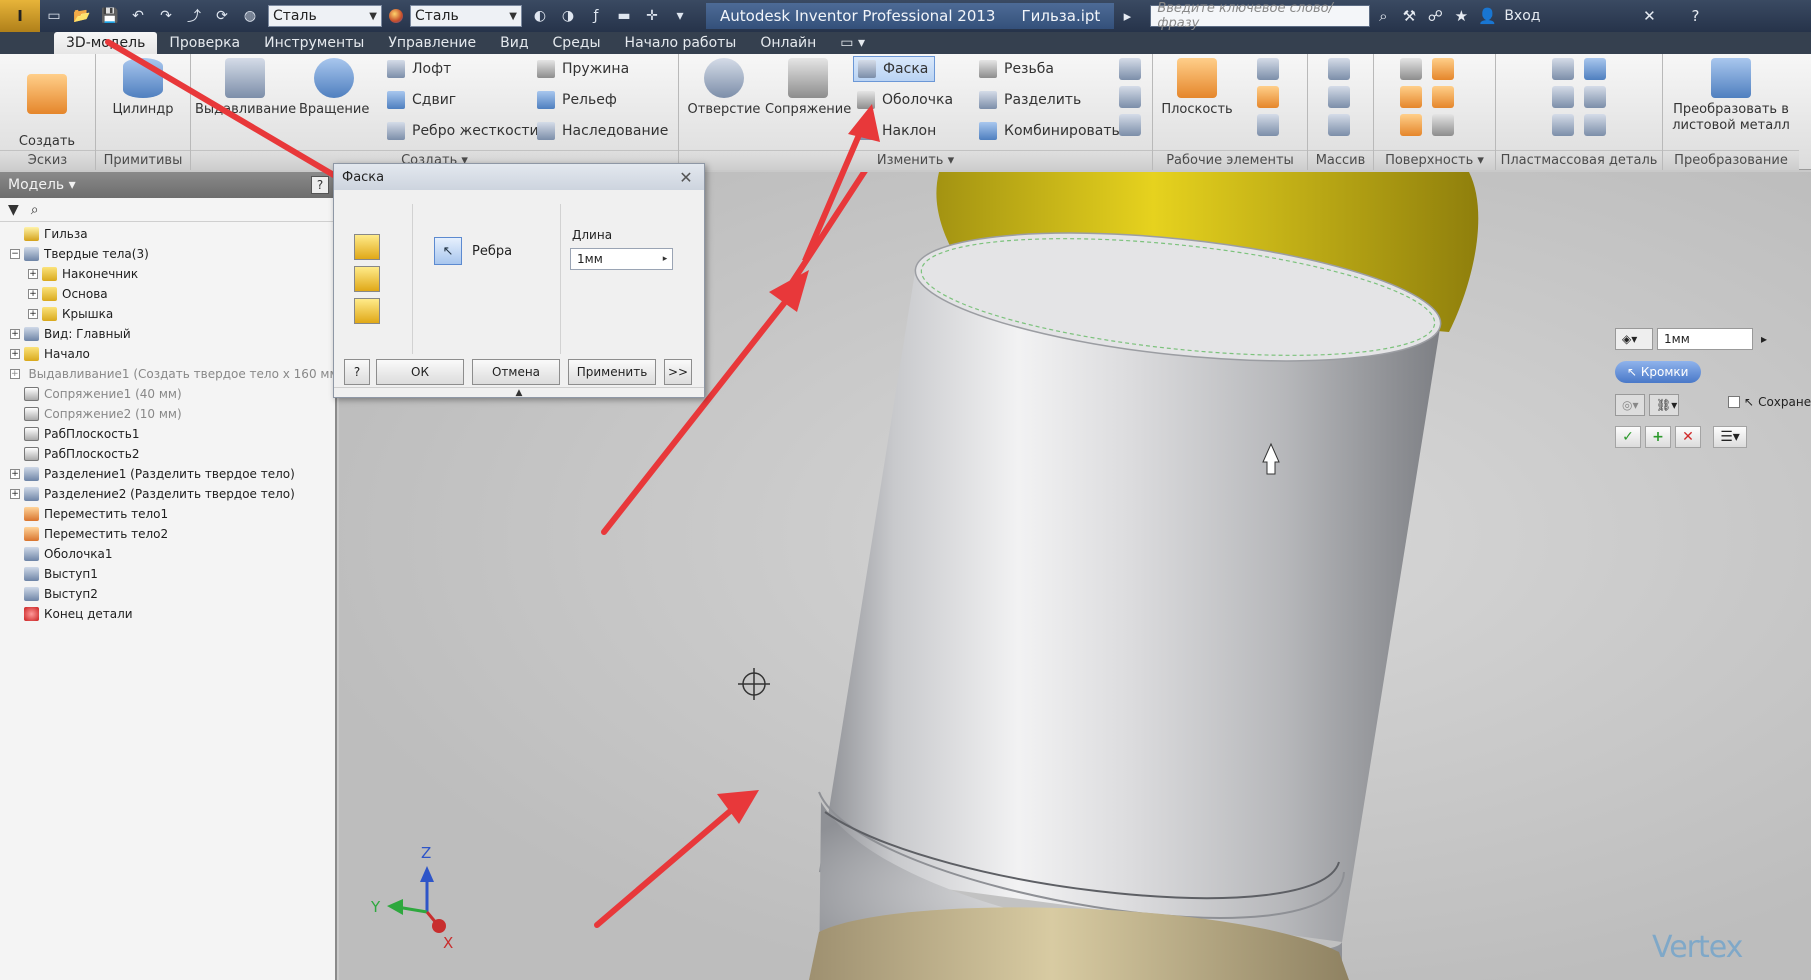 This screenshot has height=980, width=1811. Describe the element at coordinates (519, 177) in the screenshot. I see `dialog-title-bar: Фаска ✕` at that location.